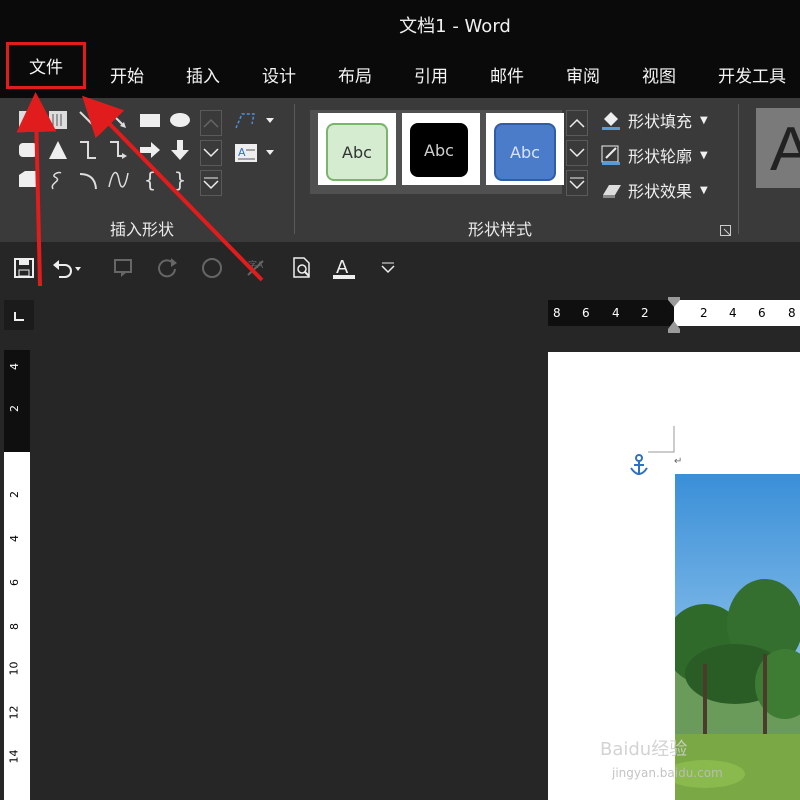  What do you see at coordinates (28, 150) in the screenshot?
I see `rounded-rect-icon` at bounding box center [28, 150].